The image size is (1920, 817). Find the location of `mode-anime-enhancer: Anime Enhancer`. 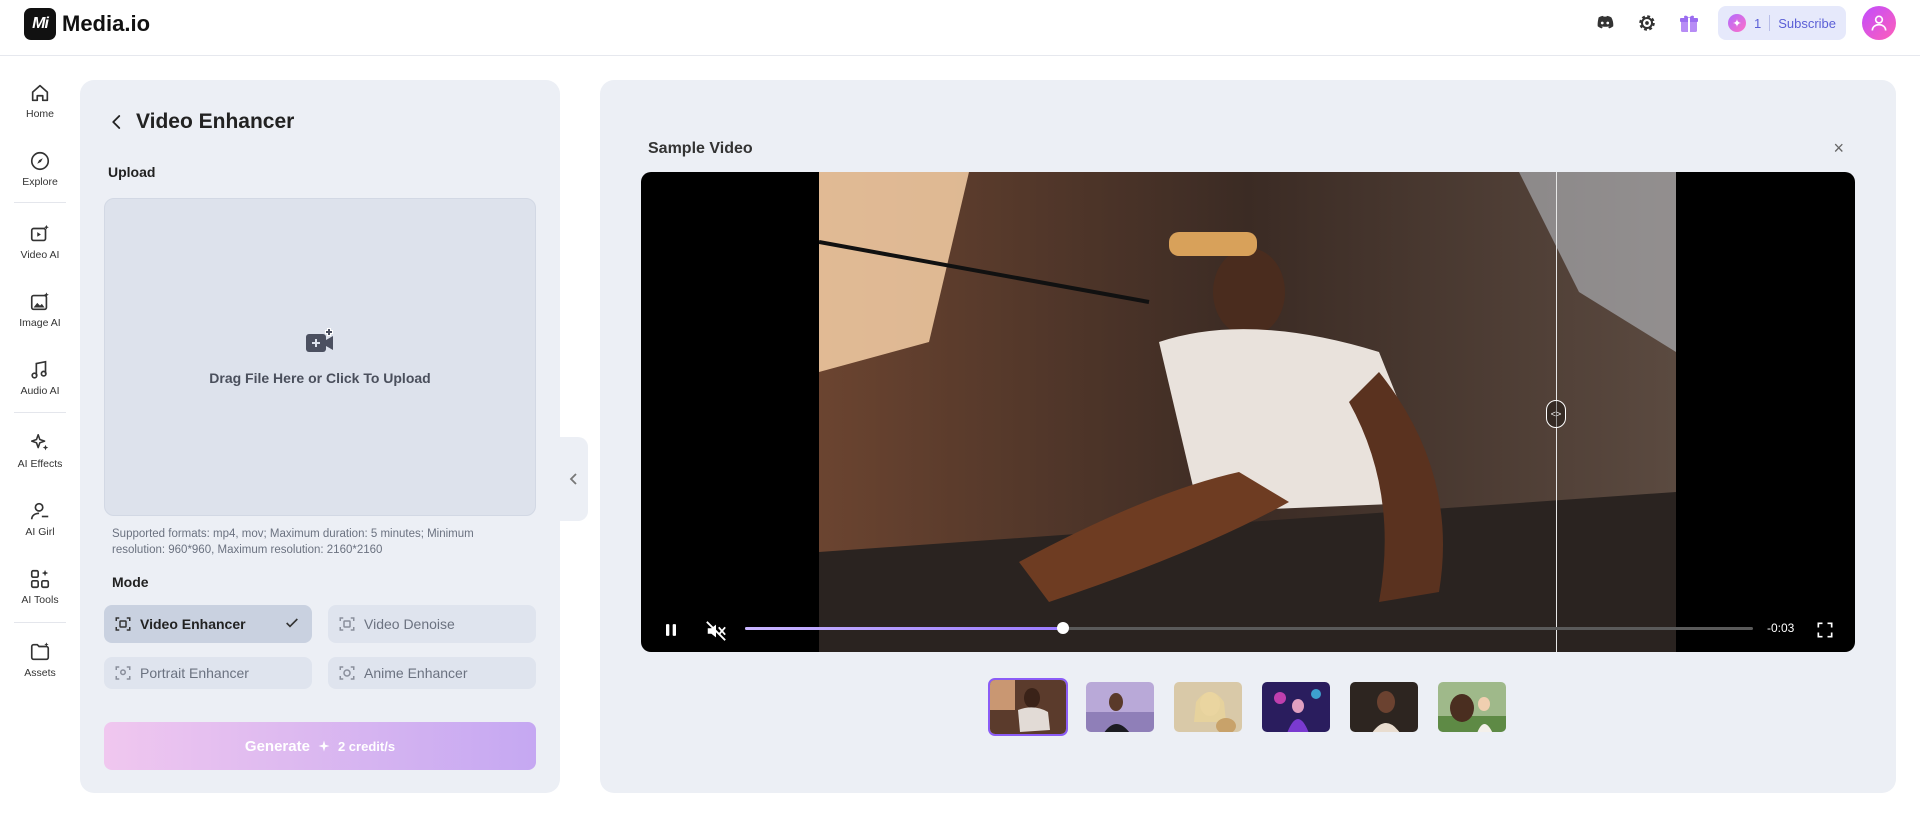

mode-anime-enhancer: Anime Enhancer is located at coordinates (432, 673).